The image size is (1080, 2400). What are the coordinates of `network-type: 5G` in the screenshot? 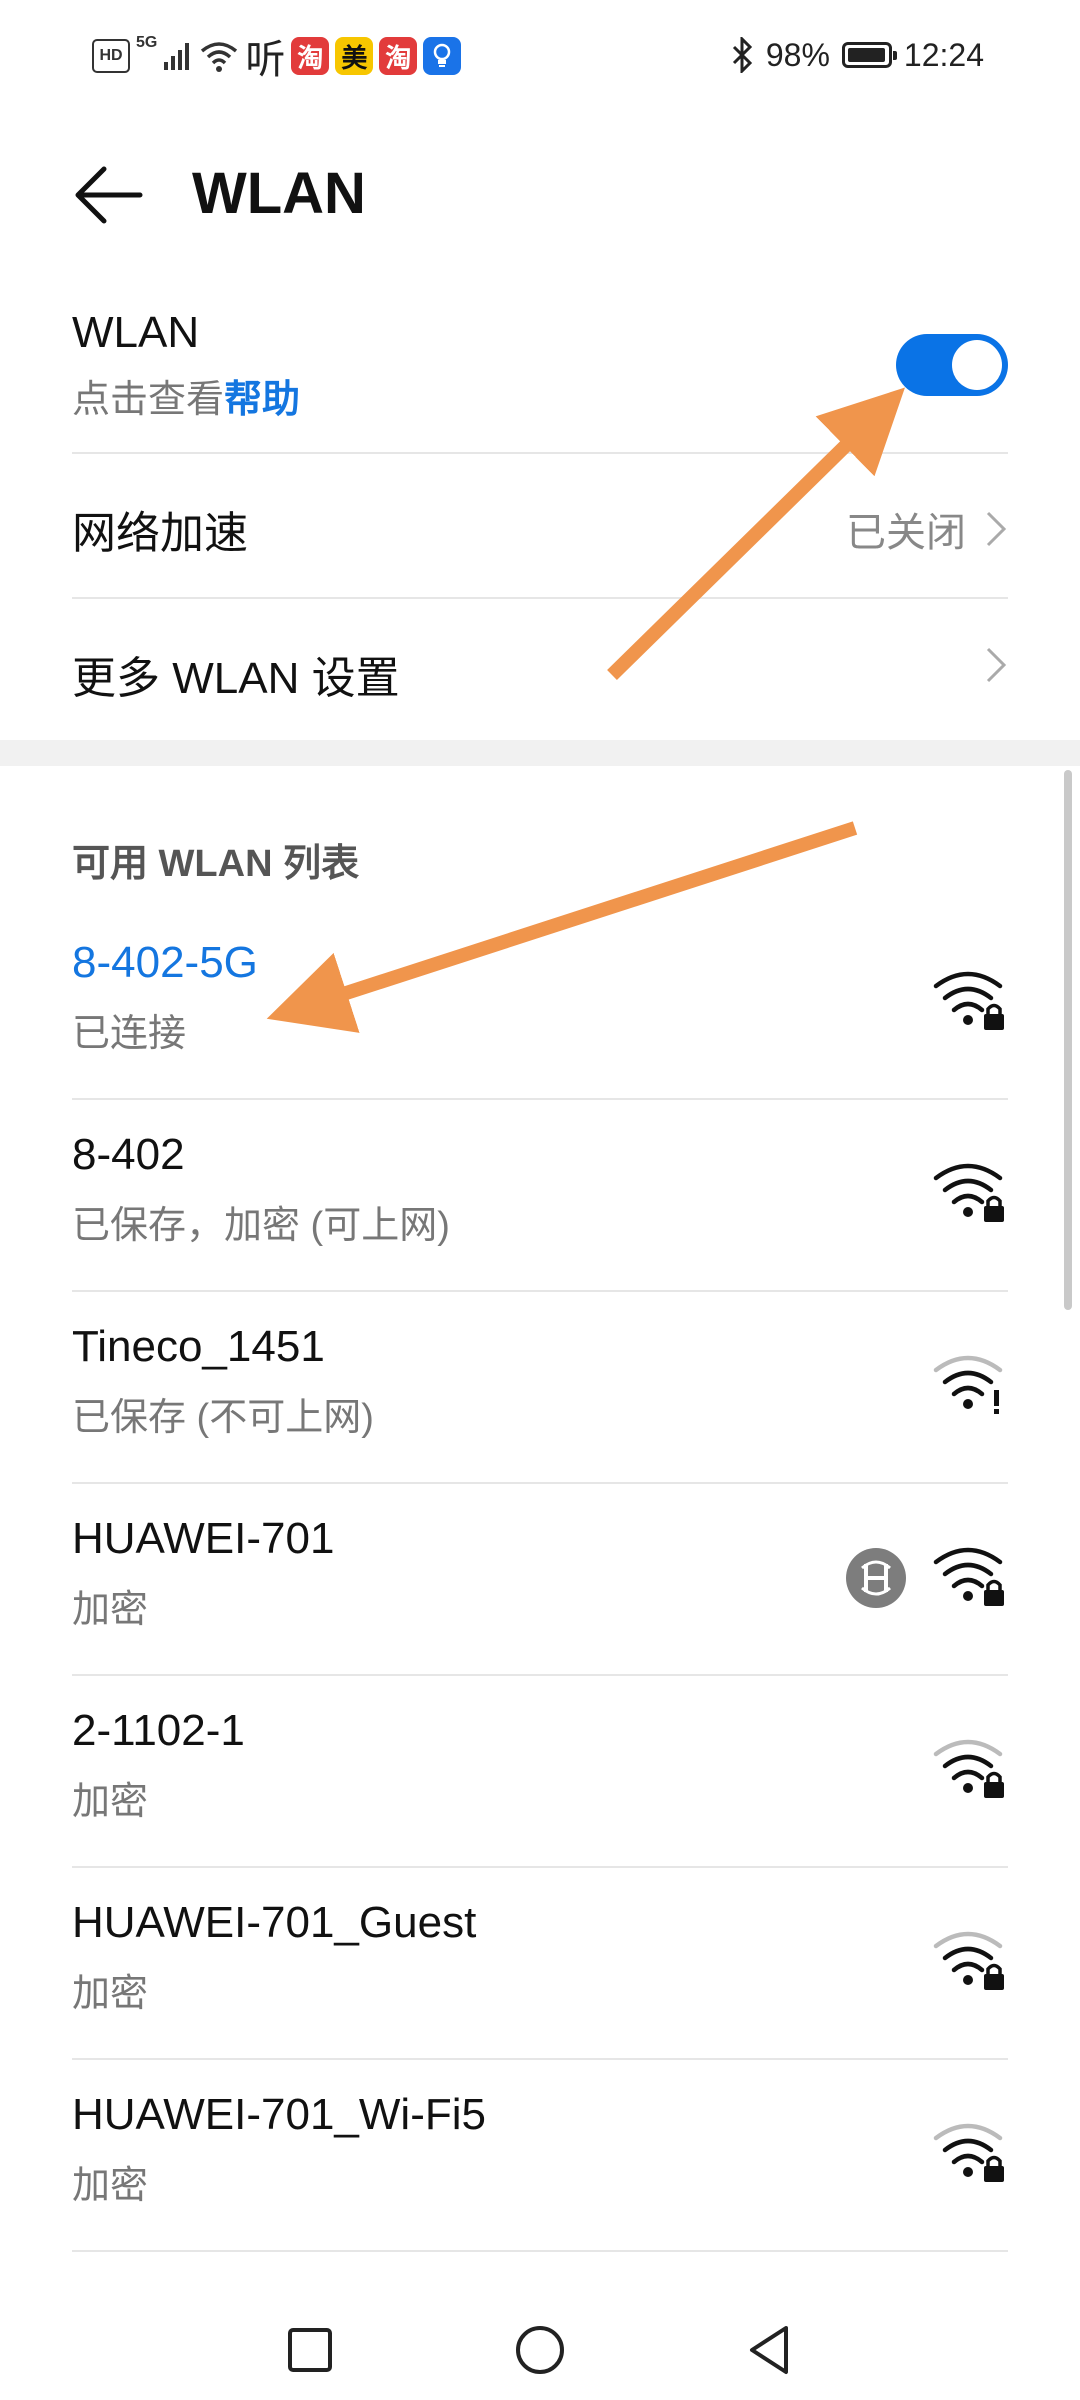 It's located at (147, 42).